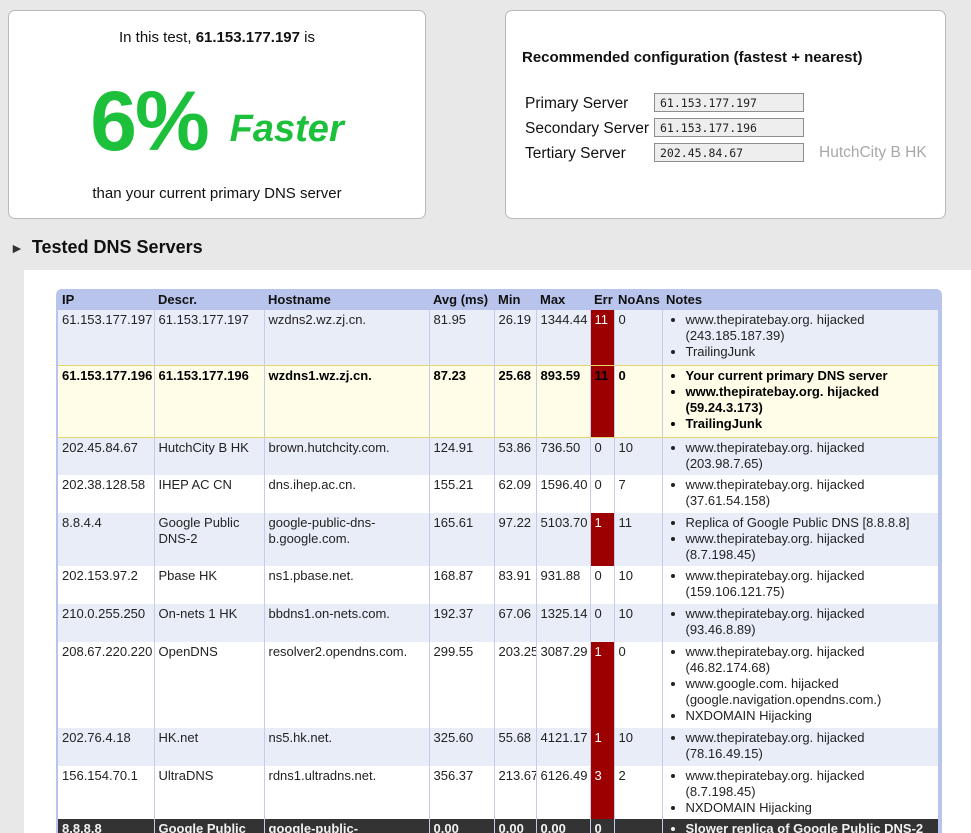 The width and height of the screenshot is (971, 833). Describe the element at coordinates (638, 299) in the screenshot. I see `column-header-noans: NoAns` at that location.